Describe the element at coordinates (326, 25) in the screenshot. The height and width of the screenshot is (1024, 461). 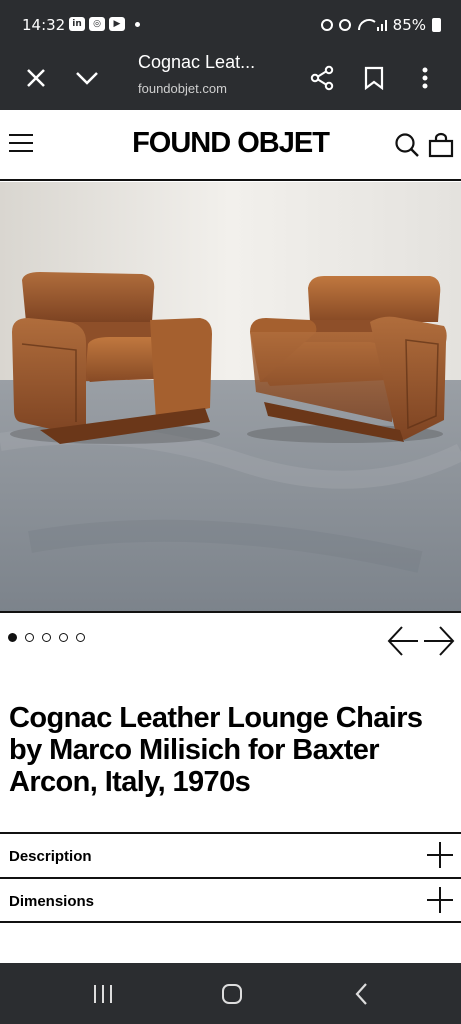
I see `alarm-icon` at that location.